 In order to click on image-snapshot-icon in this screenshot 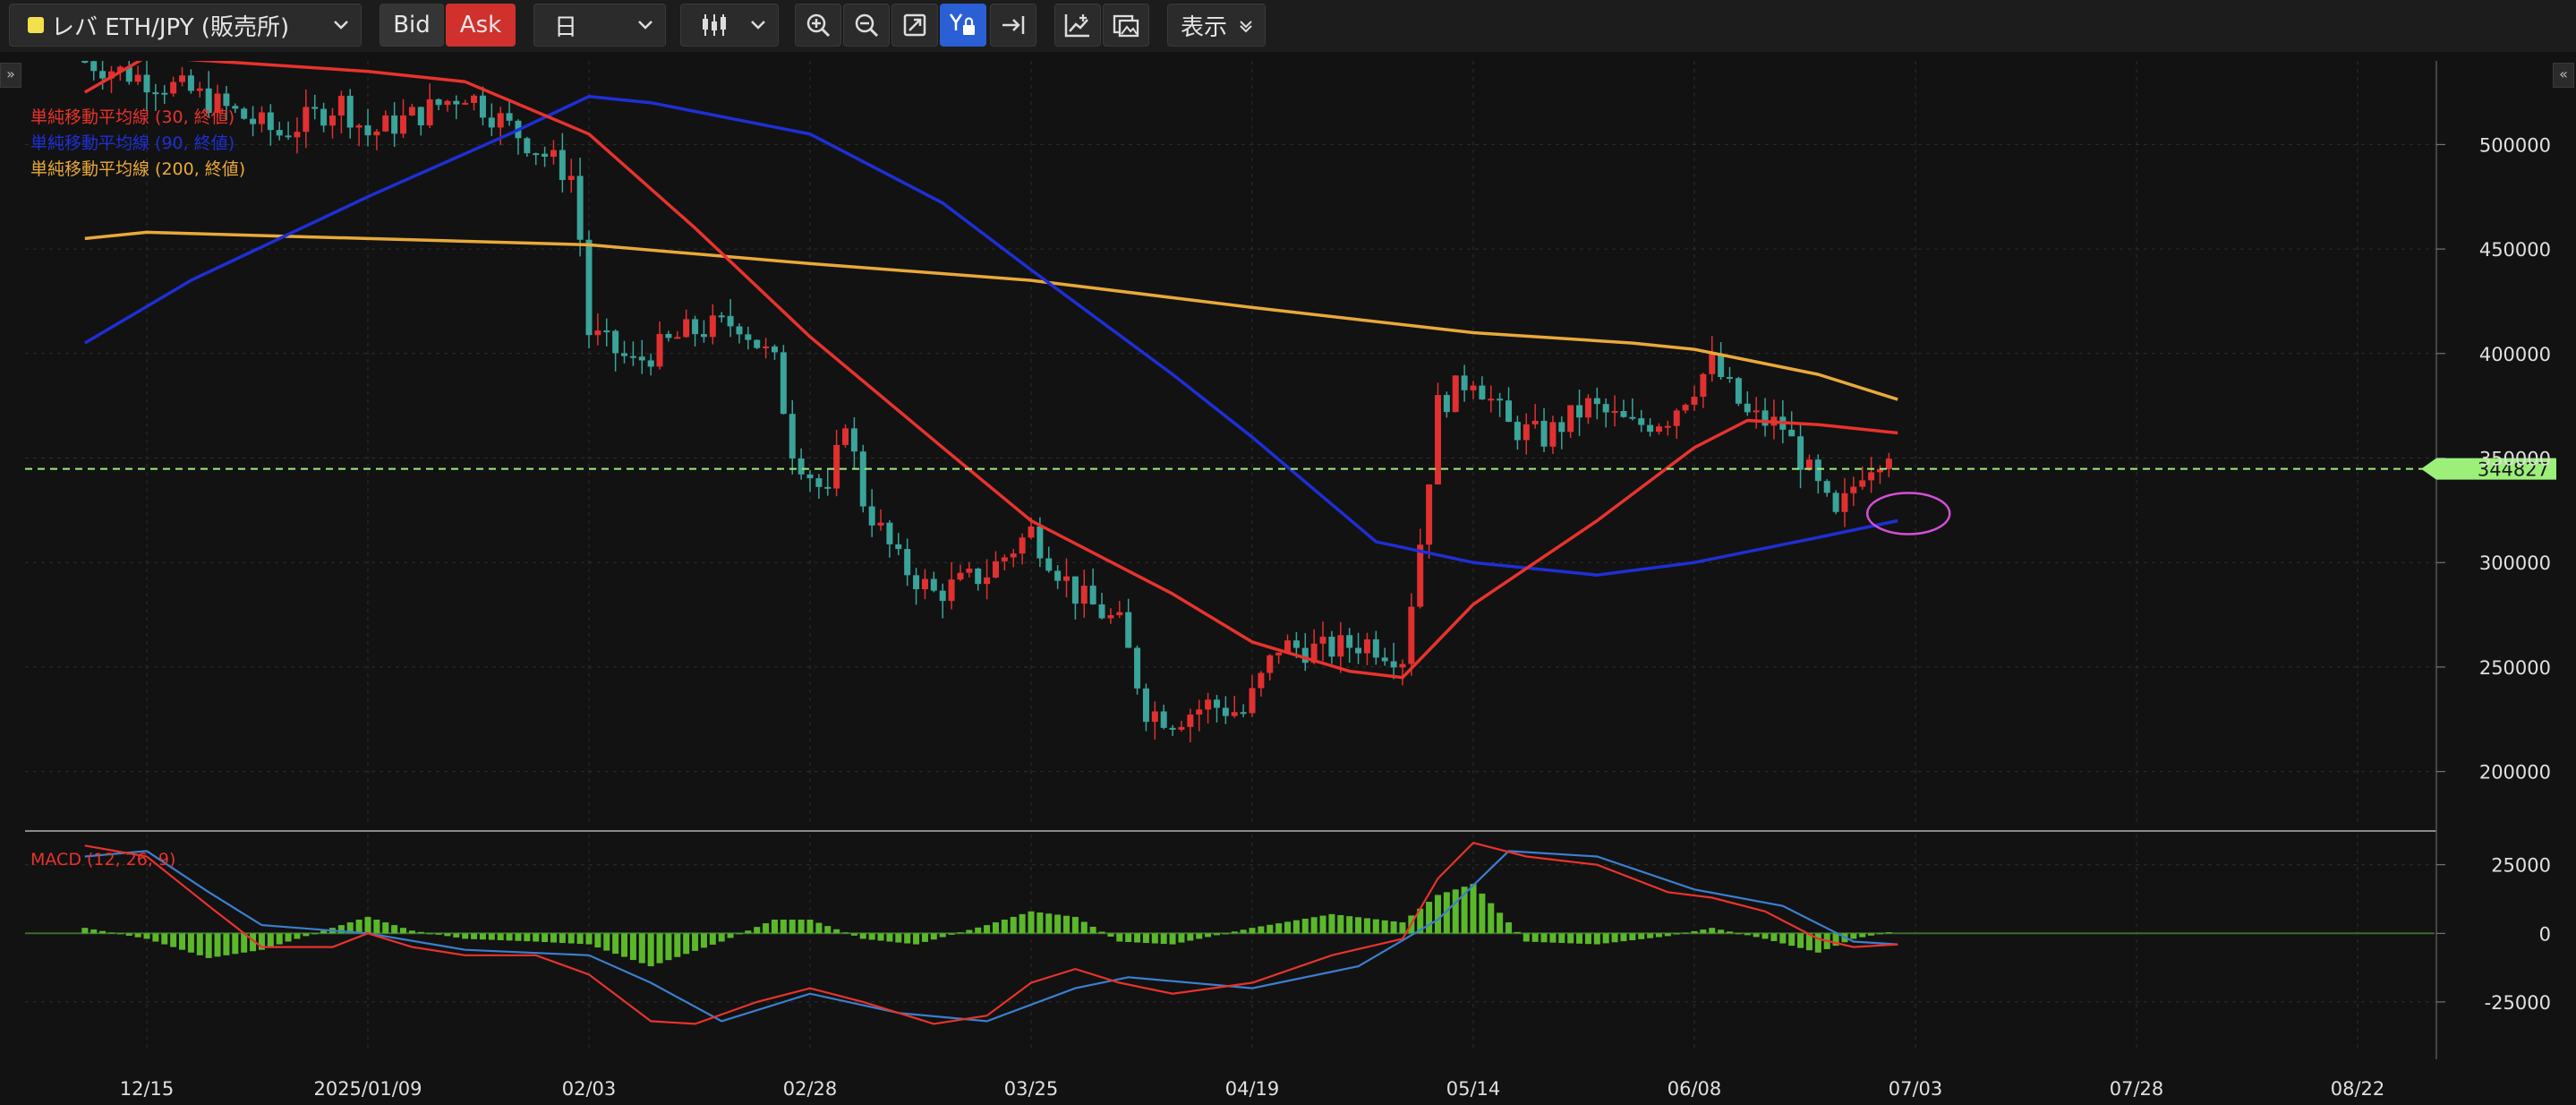, I will do `click(1126, 26)`.